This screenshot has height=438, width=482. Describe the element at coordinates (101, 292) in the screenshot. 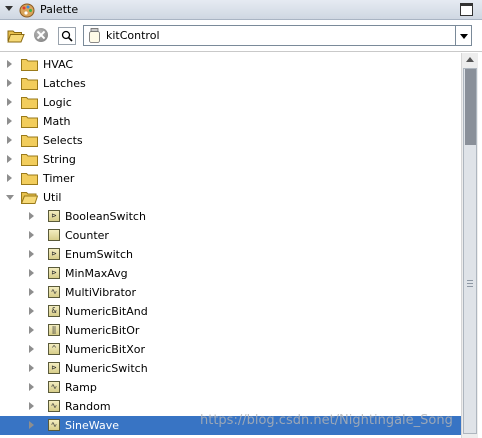

I see `tree-item-label: MultiVibrator` at that location.